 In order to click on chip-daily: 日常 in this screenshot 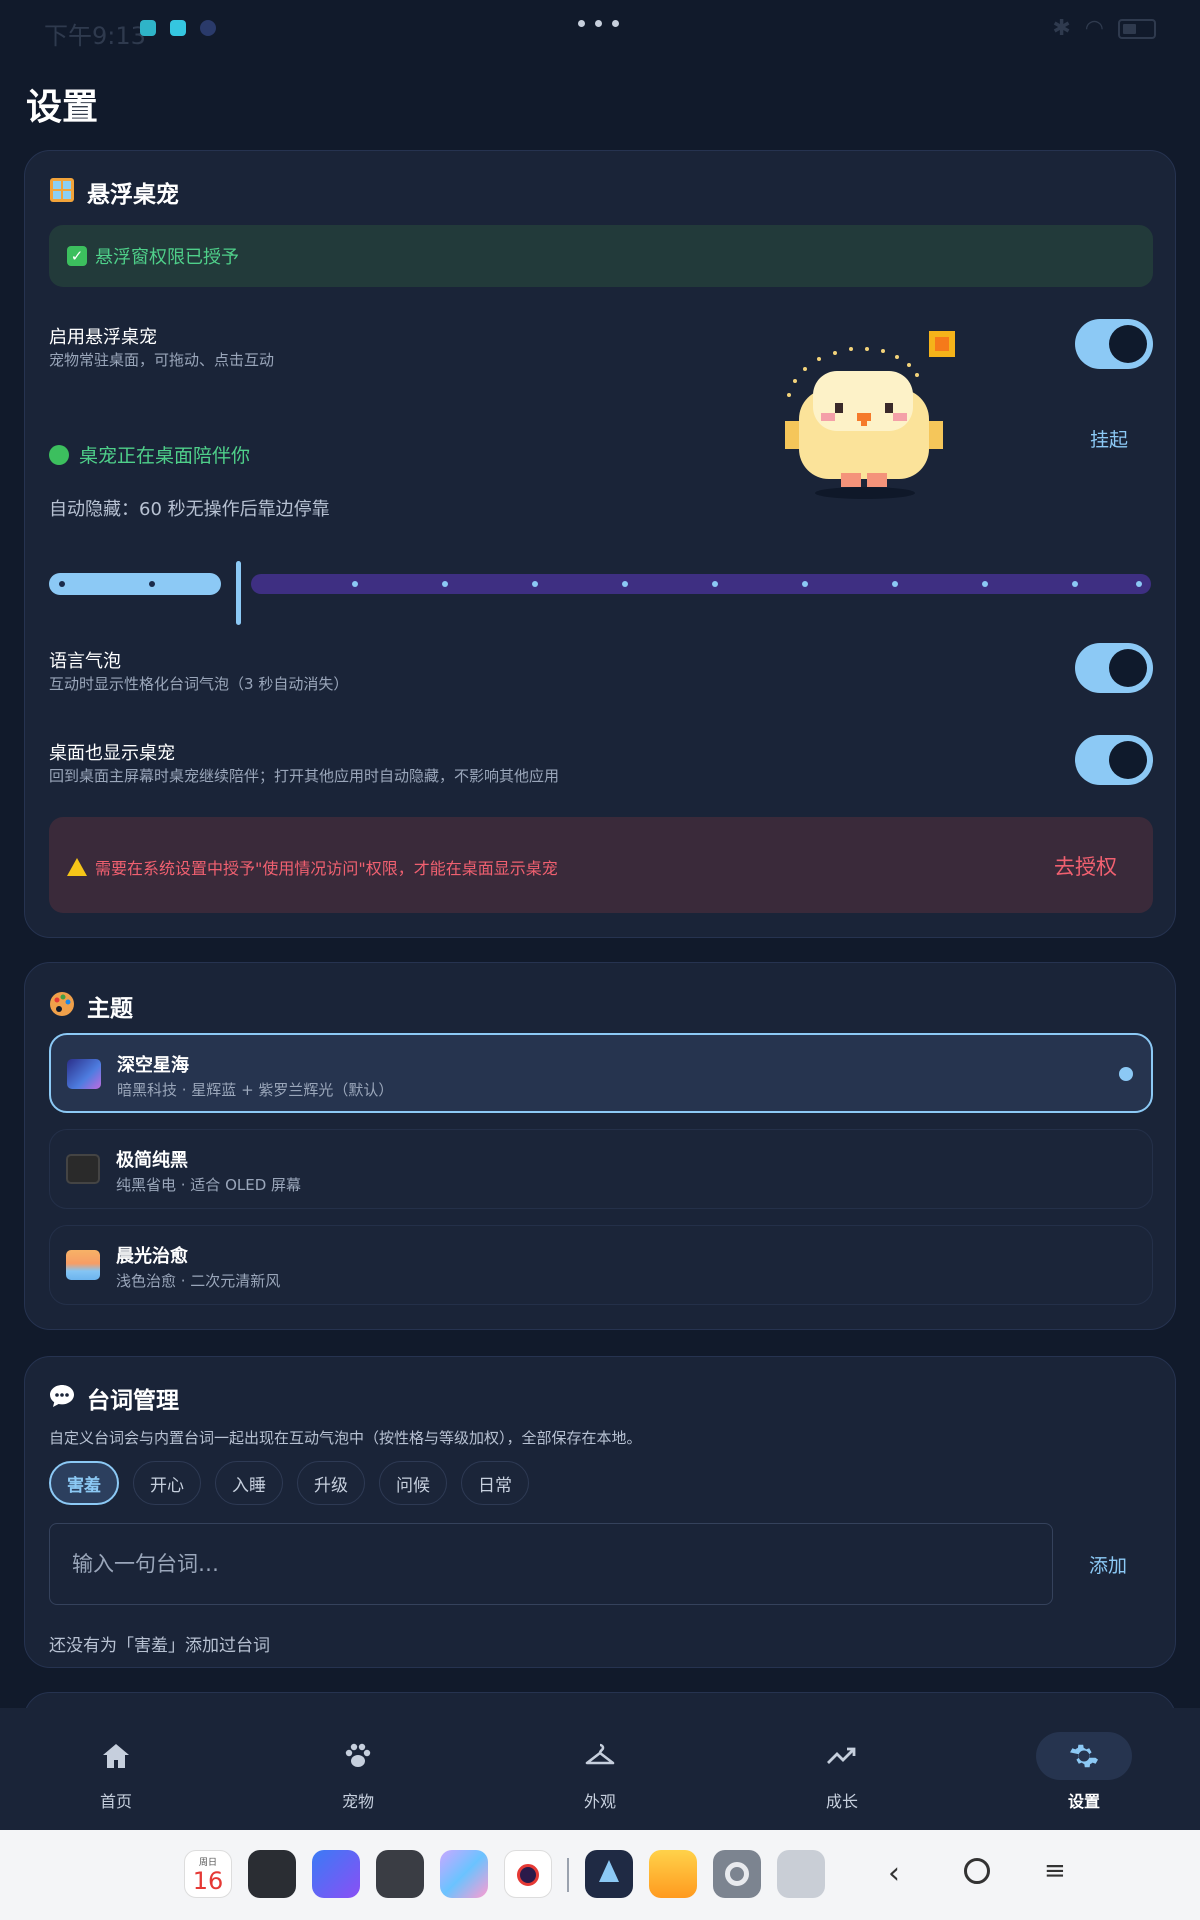, I will do `click(495, 1483)`.